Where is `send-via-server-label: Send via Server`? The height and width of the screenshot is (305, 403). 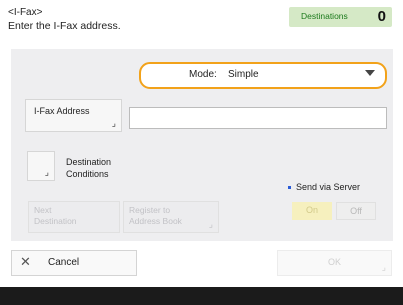 send-via-server-label: Send via Server is located at coordinates (324, 187).